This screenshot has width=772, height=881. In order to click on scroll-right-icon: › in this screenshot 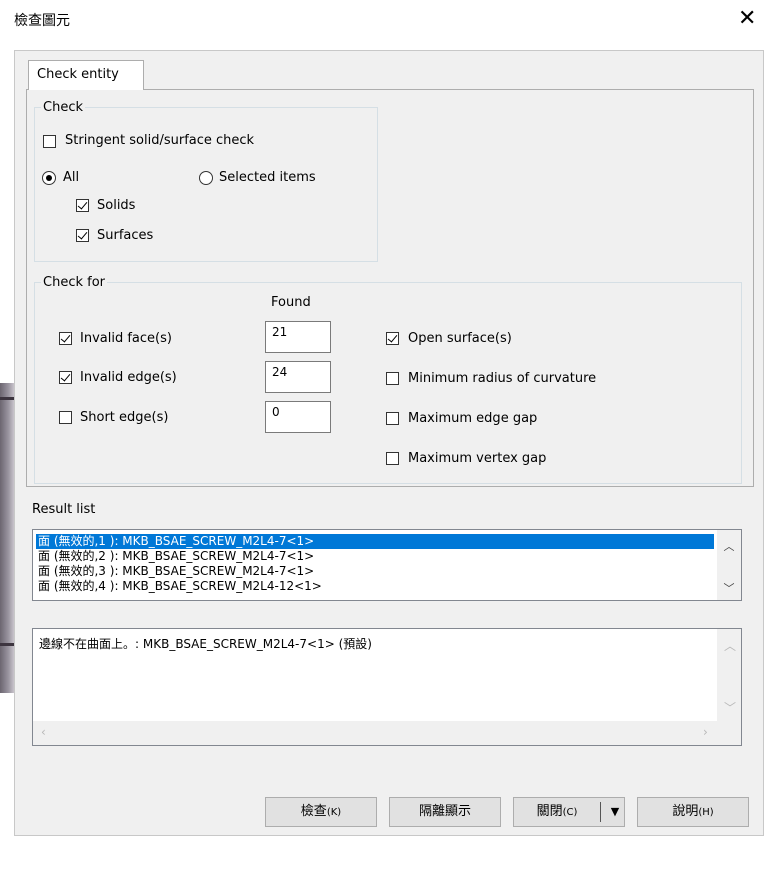, I will do `click(705, 732)`.